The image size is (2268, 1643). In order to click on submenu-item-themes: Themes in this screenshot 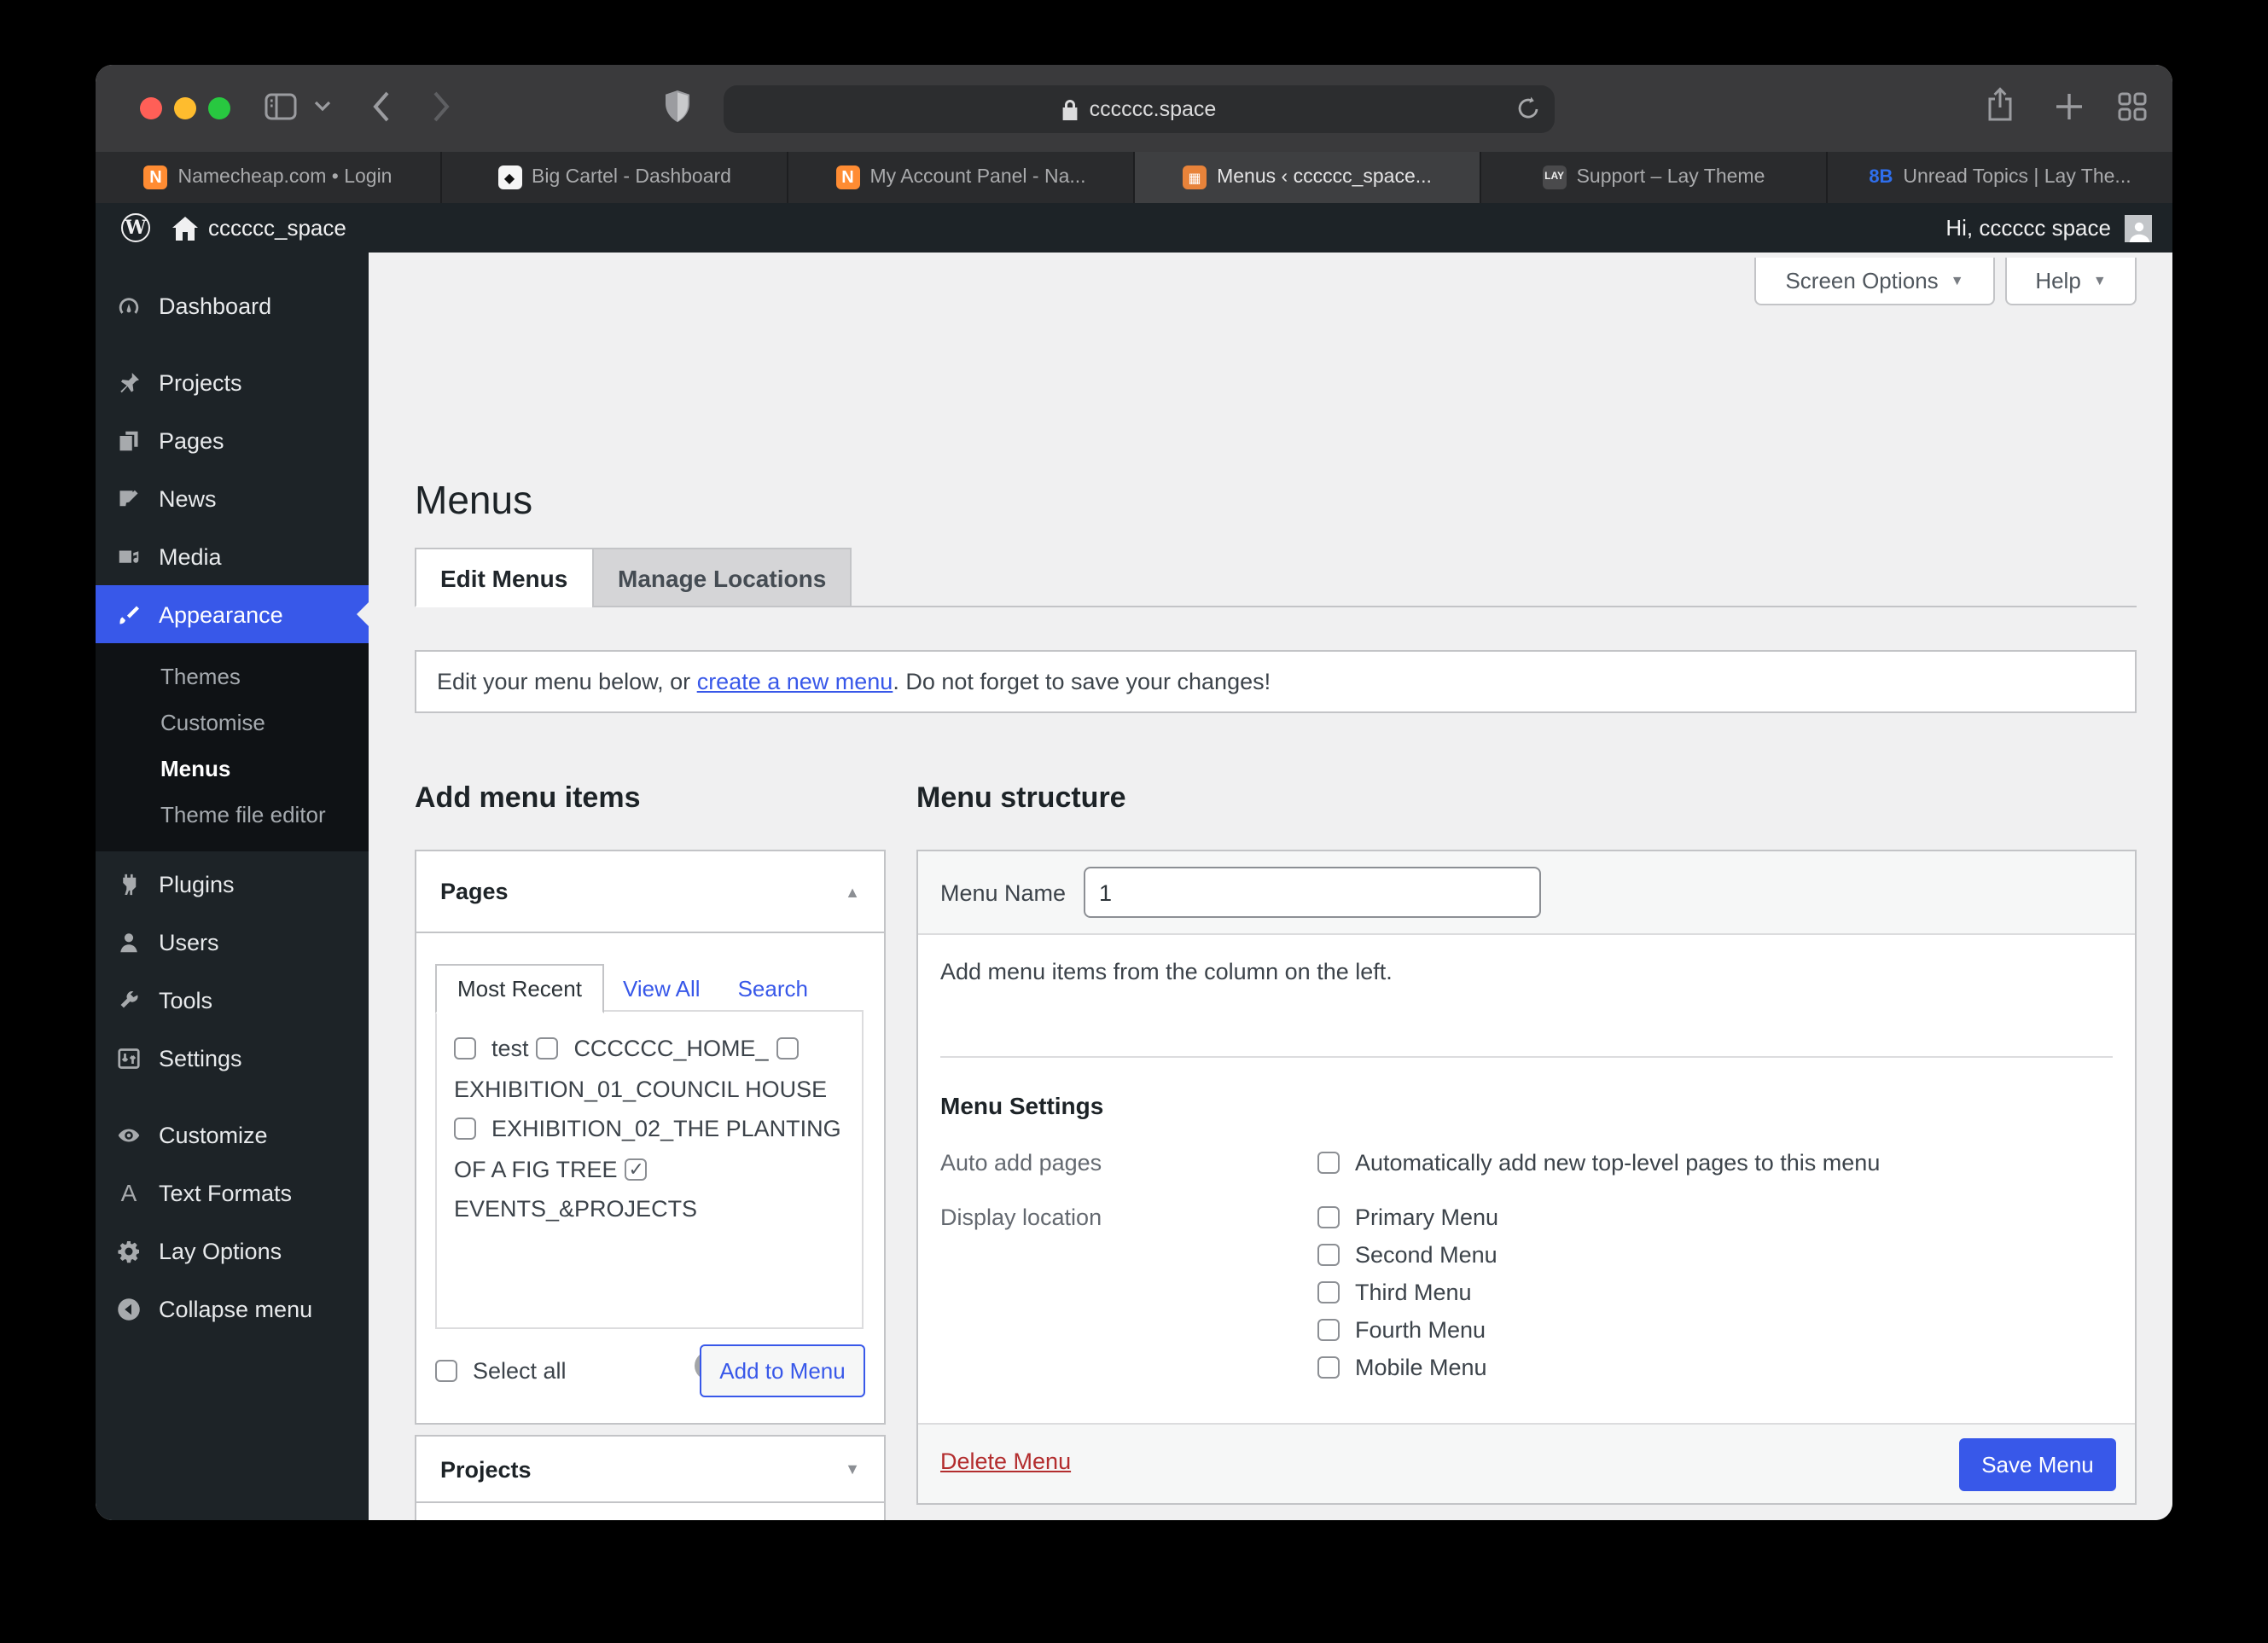, I will do `click(232, 676)`.